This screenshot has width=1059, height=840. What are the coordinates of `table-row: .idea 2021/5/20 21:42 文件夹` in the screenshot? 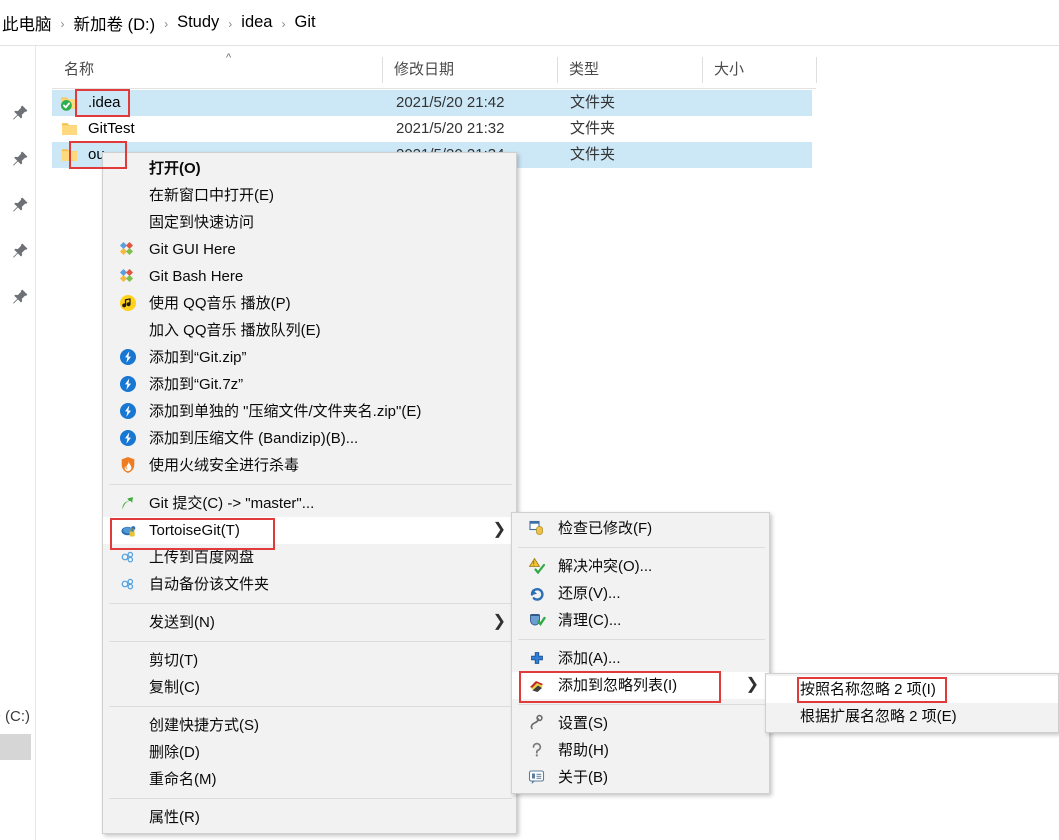 It's located at (432, 103).